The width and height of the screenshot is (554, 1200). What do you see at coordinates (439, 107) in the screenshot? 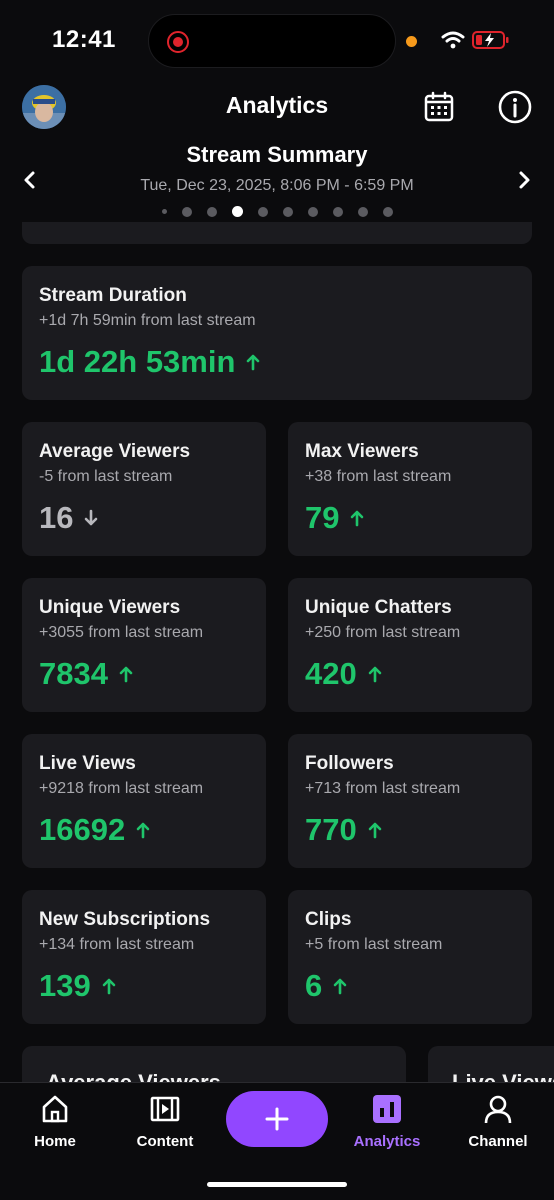
I see `calendar-icon` at bounding box center [439, 107].